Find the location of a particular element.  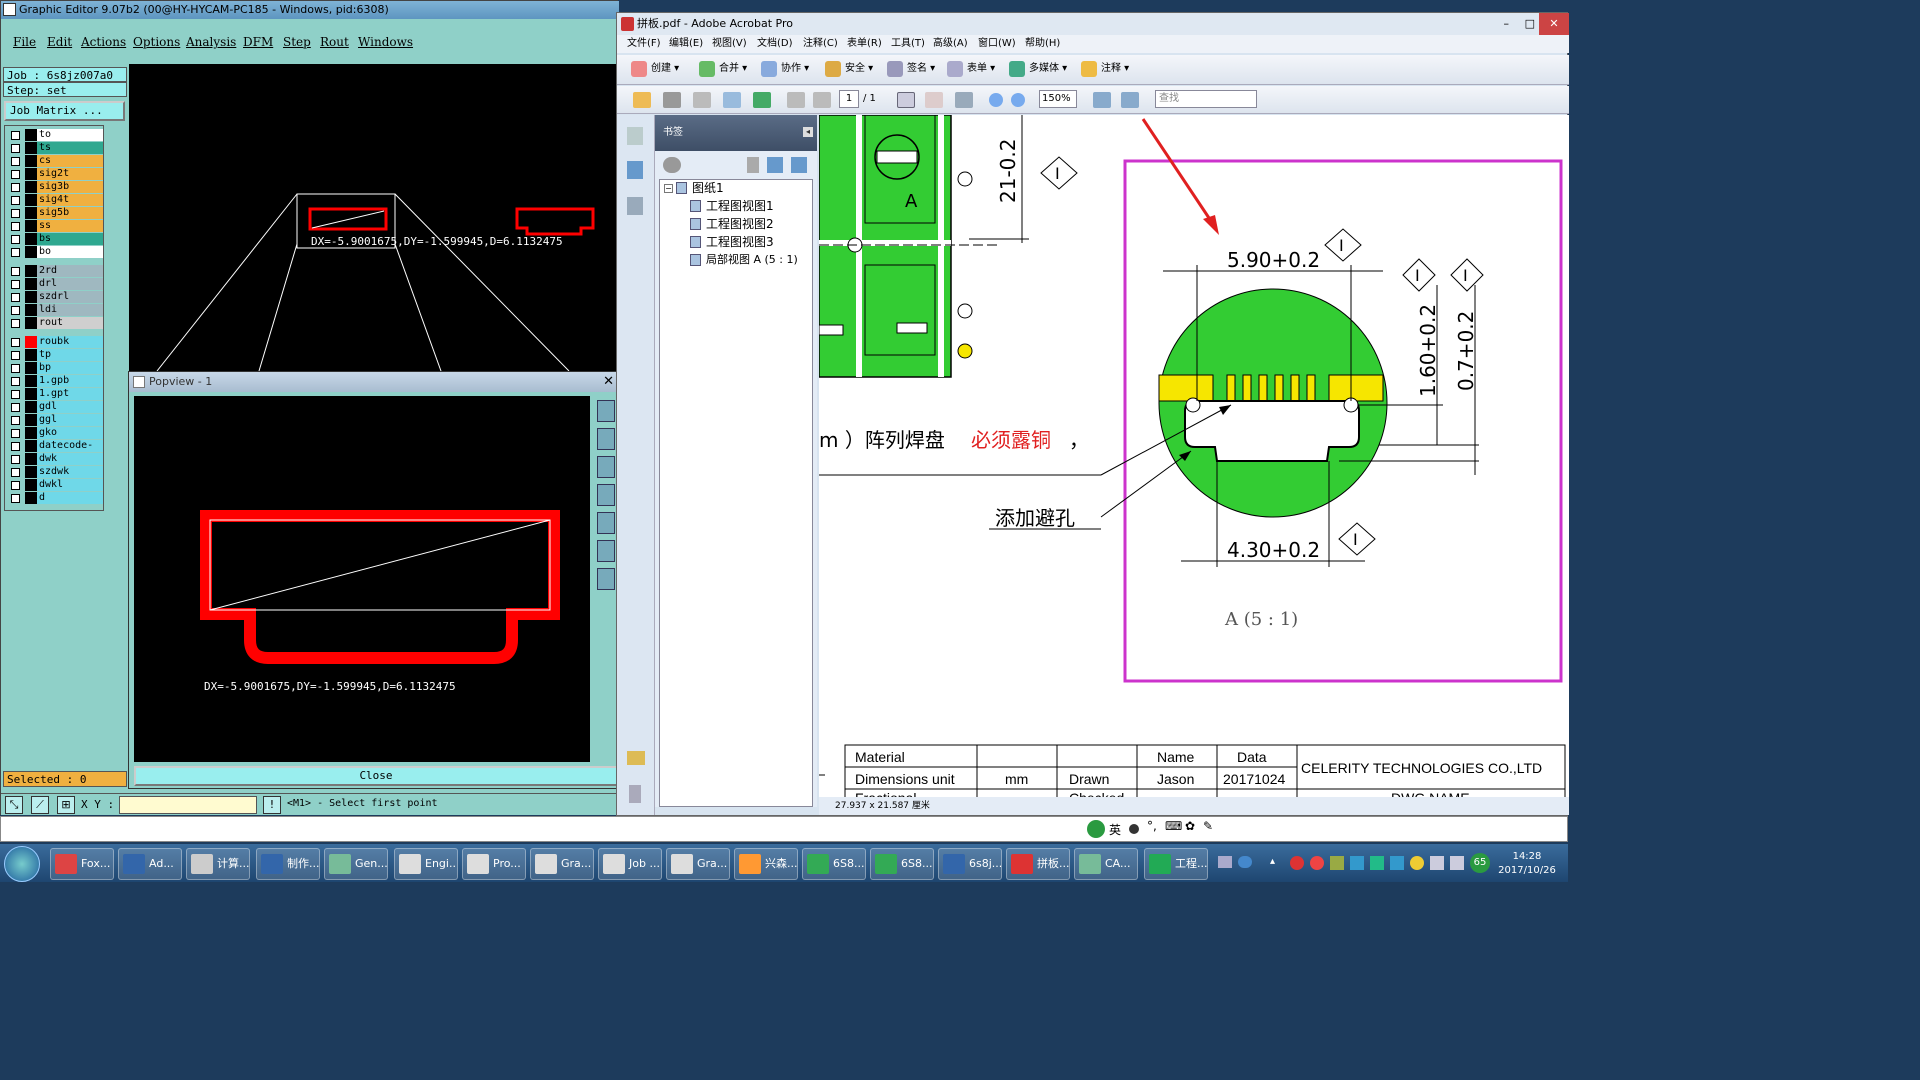

bookmark-item: 图纸1 is located at coordinates (700, 188).